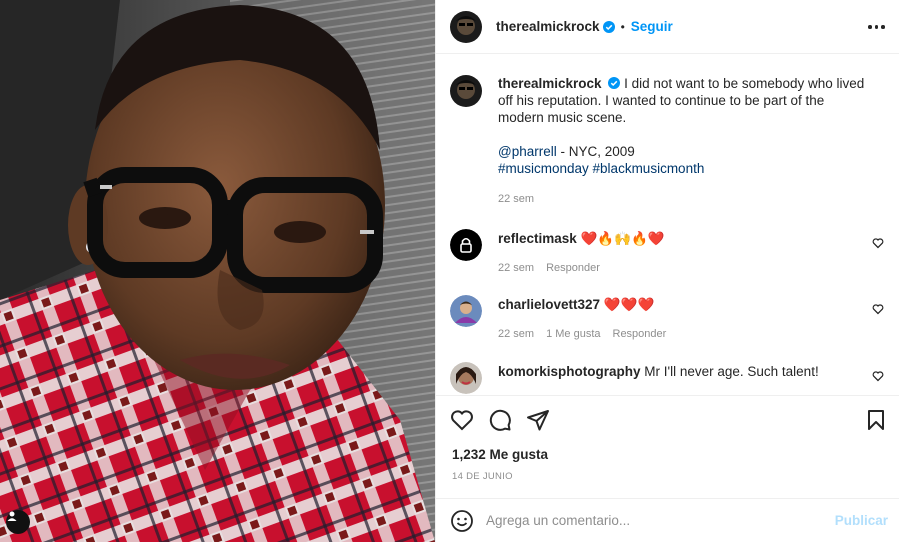 This screenshot has height=542, width=899. What do you see at coordinates (629, 304) in the screenshot?
I see `comment-text: ❤️❤️❤️` at bounding box center [629, 304].